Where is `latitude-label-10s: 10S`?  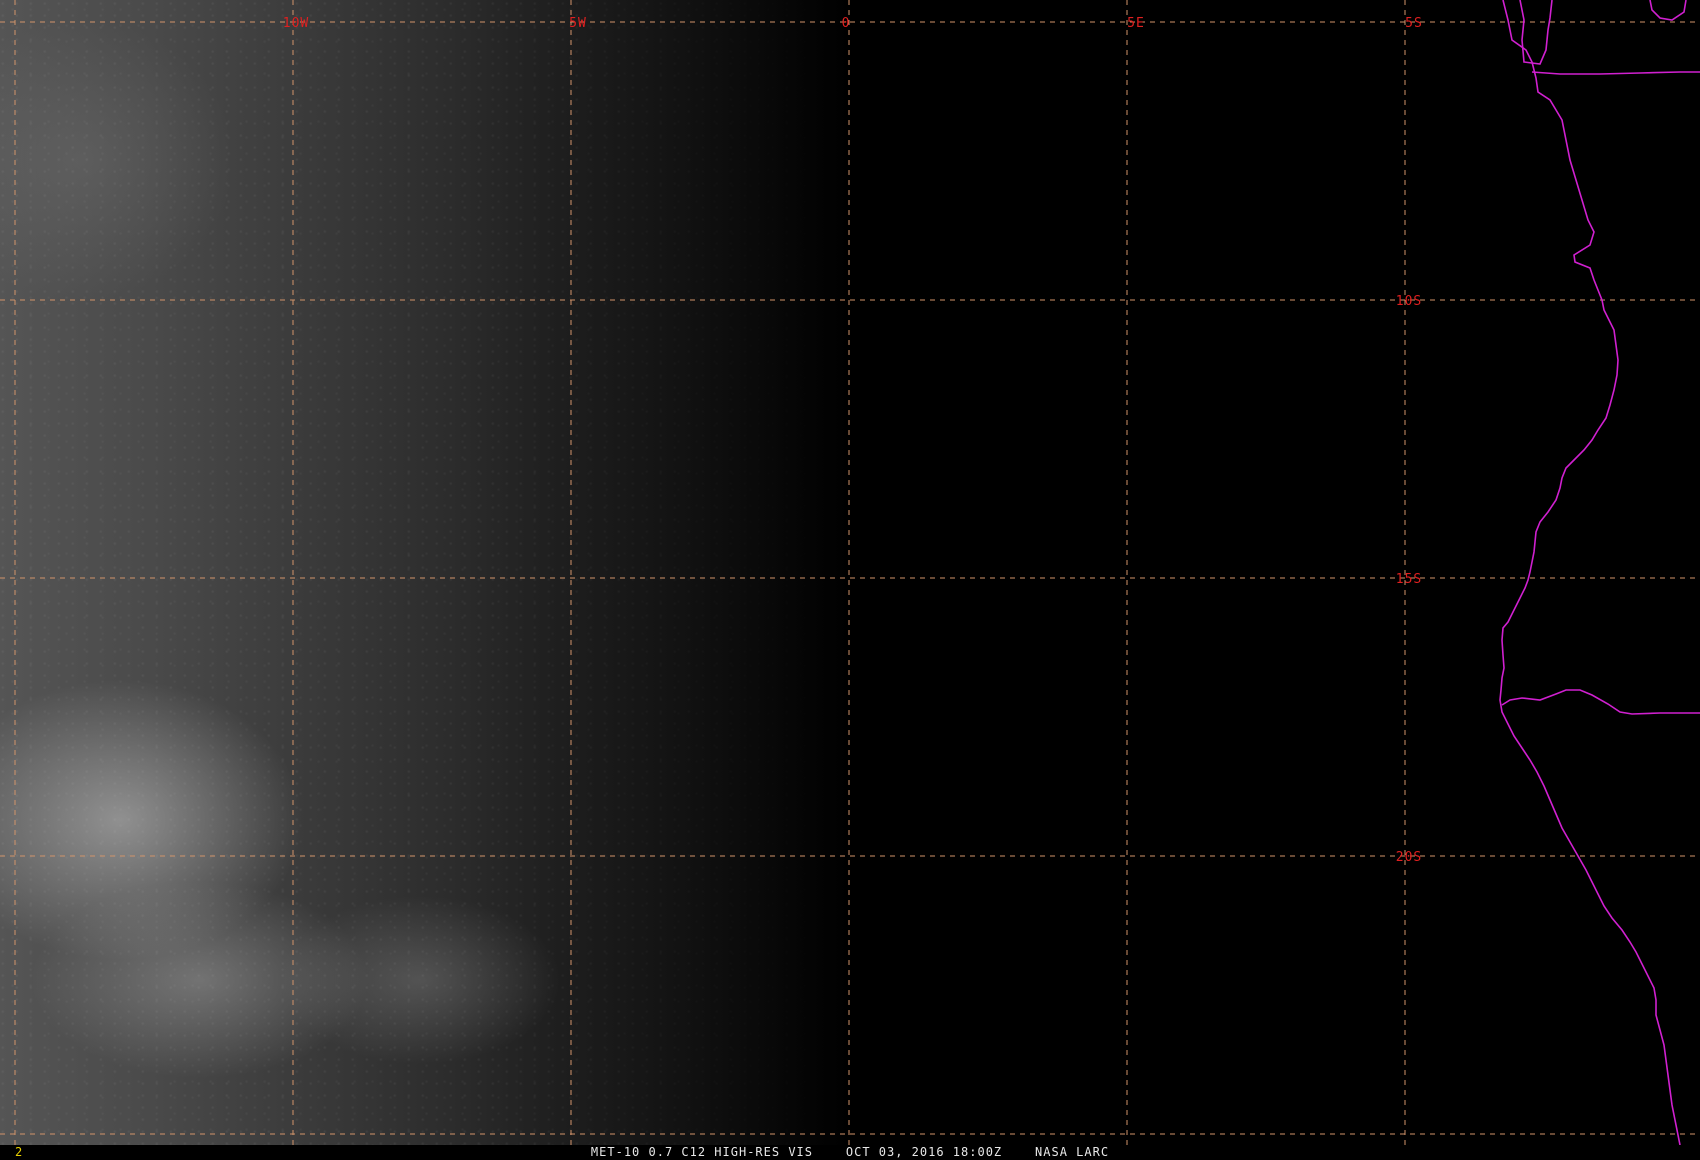
latitude-label-10s: 10S is located at coordinates (1409, 301).